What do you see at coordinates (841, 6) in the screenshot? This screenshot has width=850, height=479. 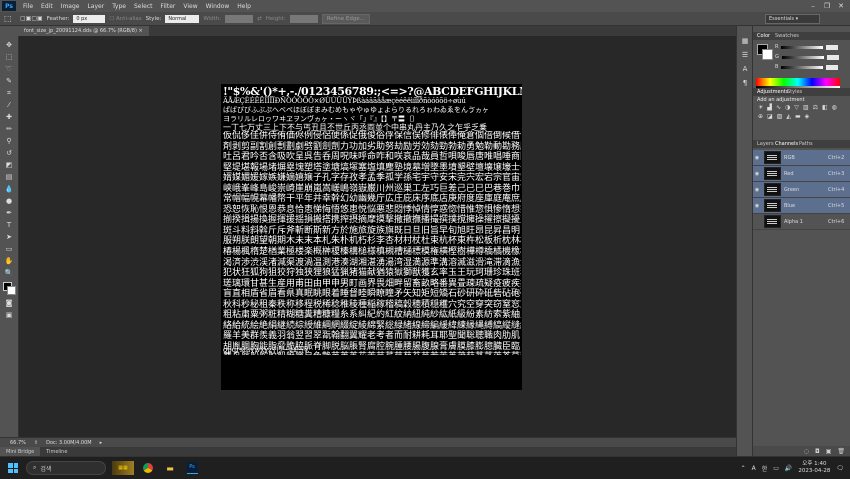 I see `close-icon: ✕` at bounding box center [841, 6].